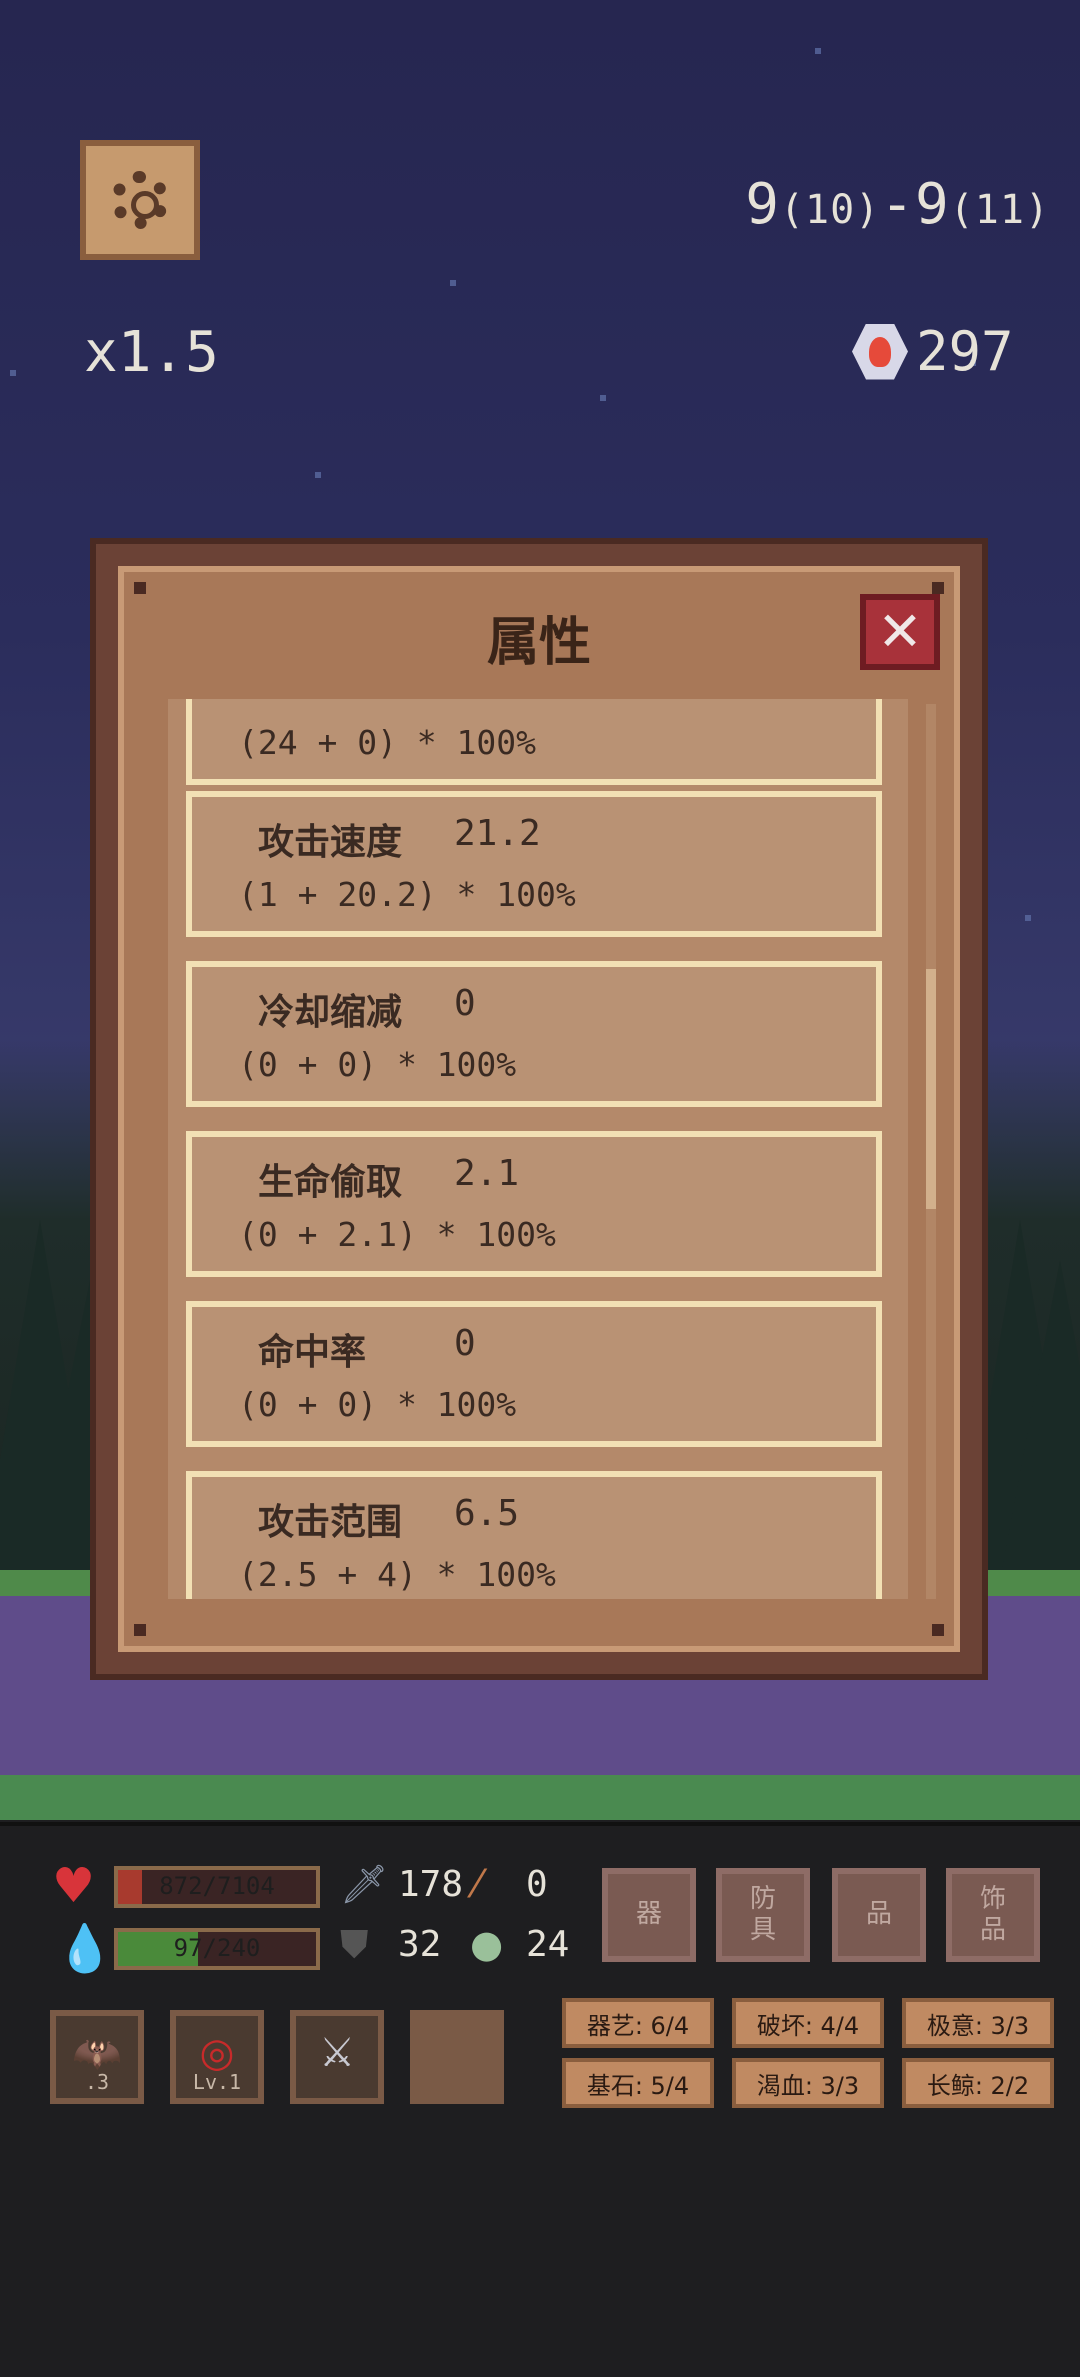  What do you see at coordinates (540, 1797) in the screenshot?
I see `grass-bottom` at bounding box center [540, 1797].